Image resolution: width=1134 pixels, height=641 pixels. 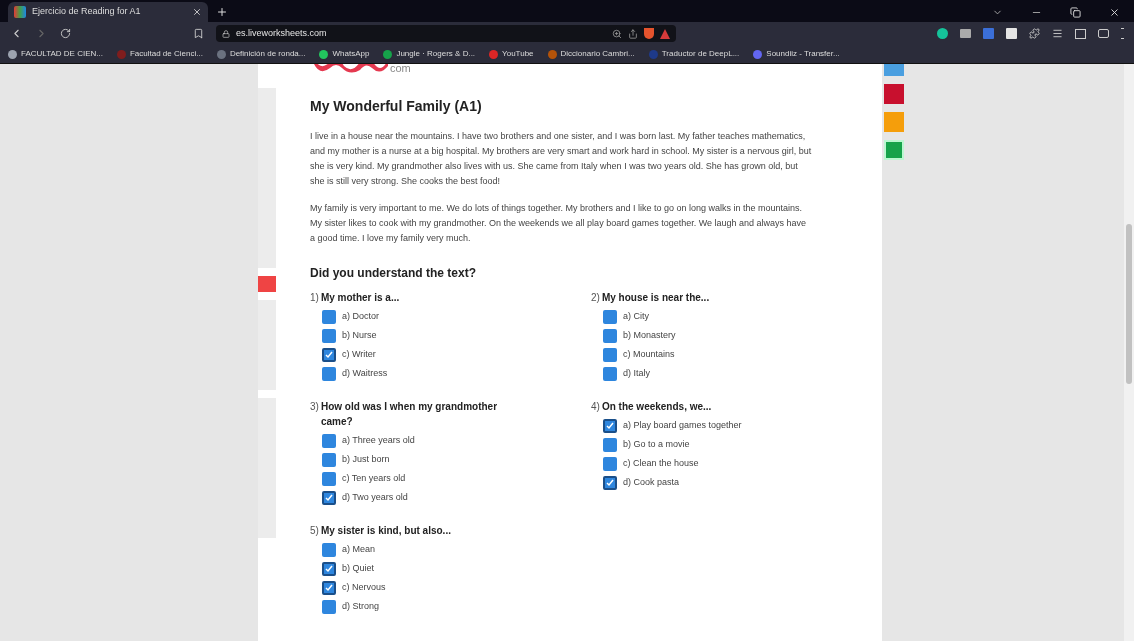 What do you see at coordinates (359, 355) in the screenshot?
I see `option-label: c) Writer` at bounding box center [359, 355].